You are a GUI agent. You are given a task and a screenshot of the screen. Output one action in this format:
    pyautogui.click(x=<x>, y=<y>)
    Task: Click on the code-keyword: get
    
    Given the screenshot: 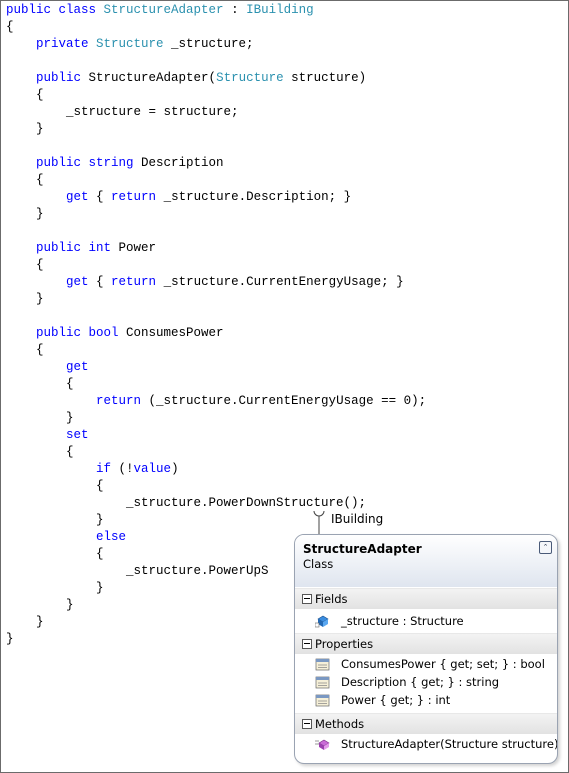 What is the action you would take?
    pyautogui.click(x=77, y=367)
    